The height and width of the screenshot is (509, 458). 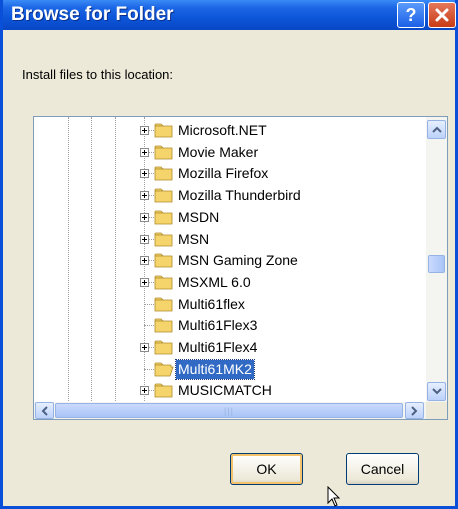 What do you see at coordinates (239, 195) in the screenshot?
I see `tree-item-label: Mozilla Thunderbird` at bounding box center [239, 195].